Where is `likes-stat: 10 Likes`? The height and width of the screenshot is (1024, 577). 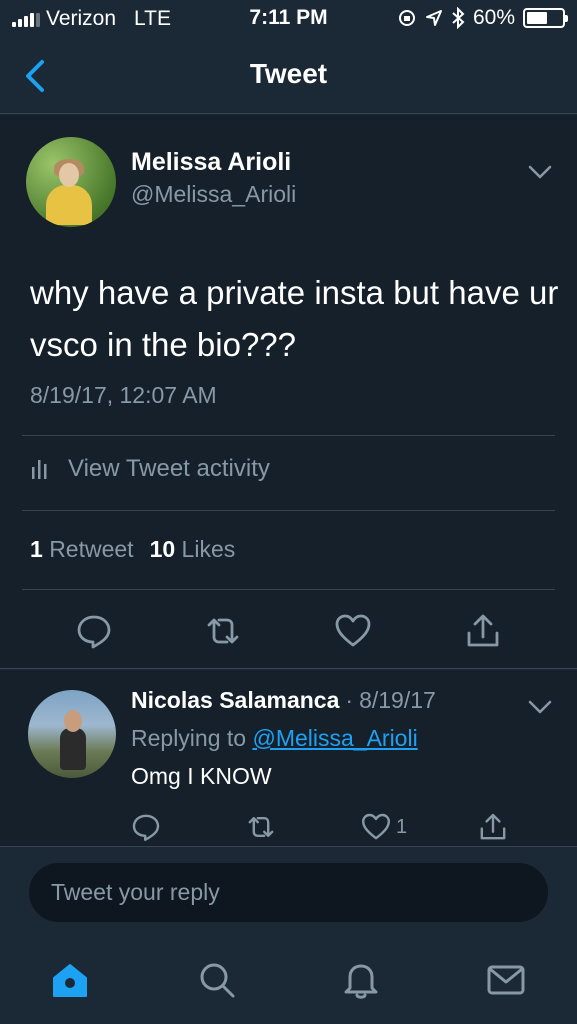 likes-stat: 10 Likes is located at coordinates (193, 549).